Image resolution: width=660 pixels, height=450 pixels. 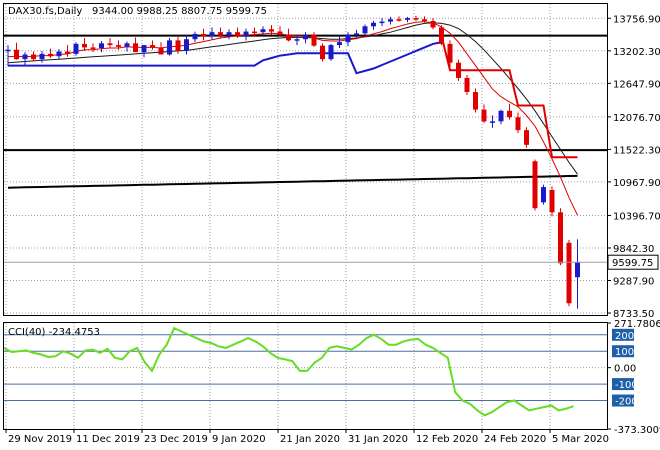 What do you see at coordinates (176, 439) in the screenshot?
I see `x-tick-label: 23 Dec 2019` at bounding box center [176, 439].